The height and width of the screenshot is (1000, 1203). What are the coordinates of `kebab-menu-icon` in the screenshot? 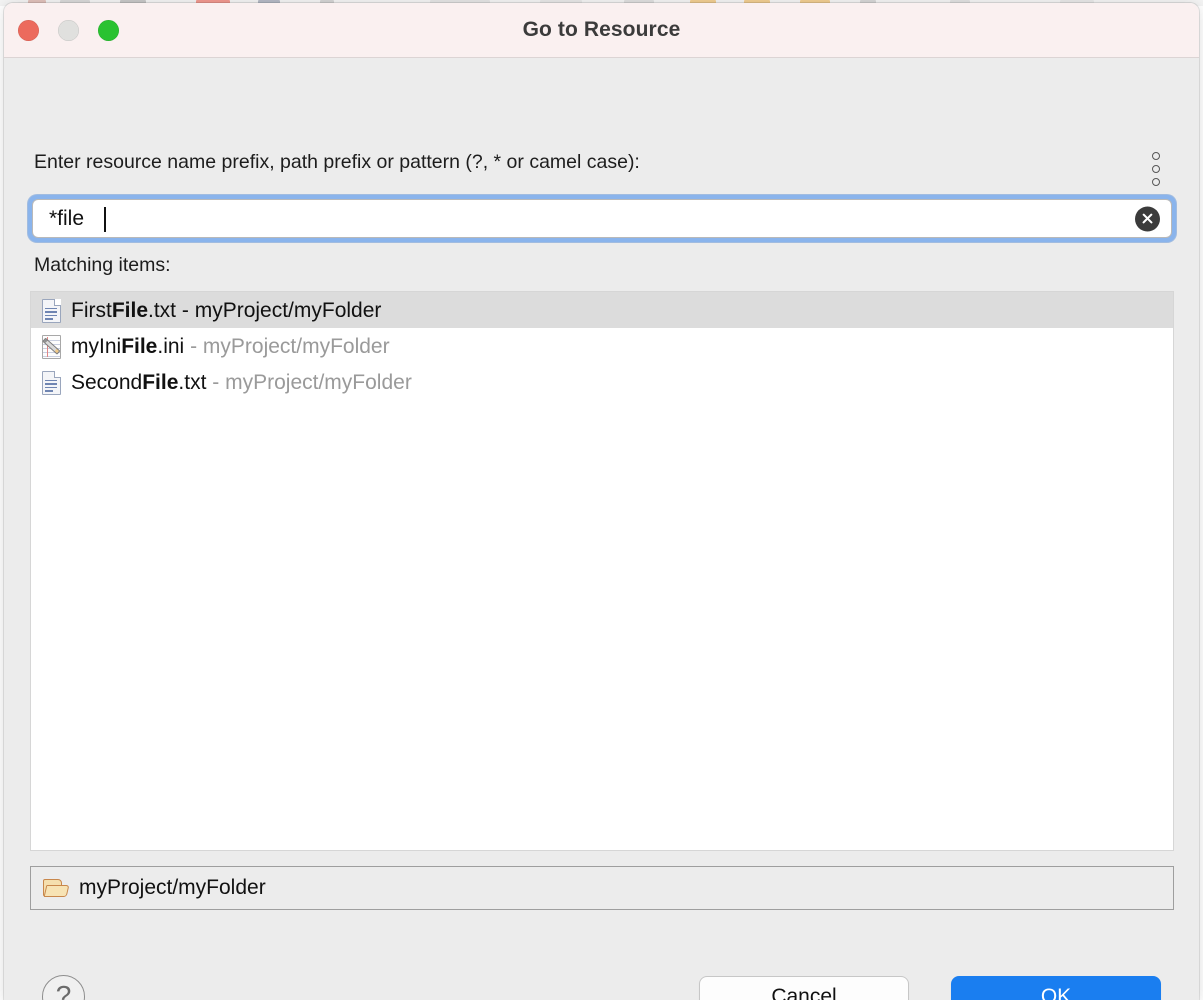 It's located at (1156, 169).